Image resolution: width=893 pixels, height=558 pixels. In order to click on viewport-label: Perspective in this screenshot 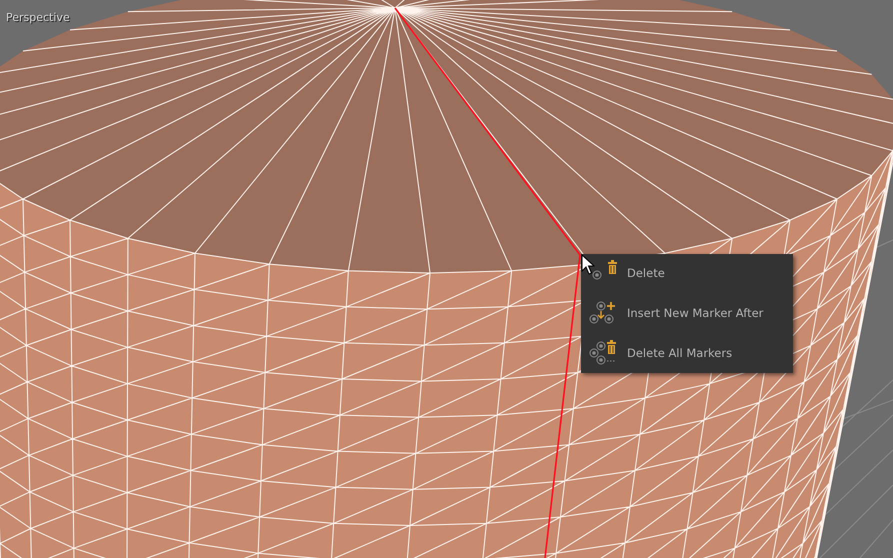, I will do `click(38, 17)`.